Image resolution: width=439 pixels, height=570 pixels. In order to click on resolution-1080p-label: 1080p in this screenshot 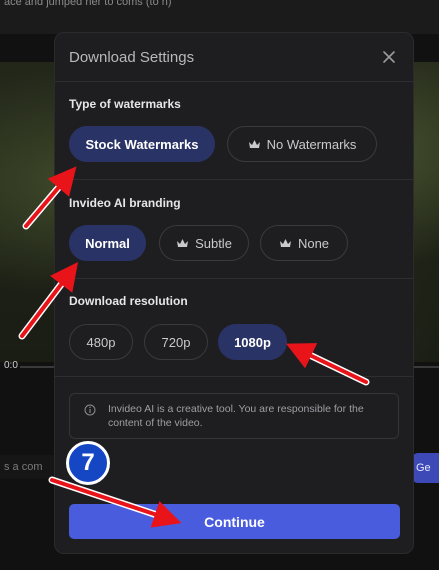, I will do `click(252, 342)`.